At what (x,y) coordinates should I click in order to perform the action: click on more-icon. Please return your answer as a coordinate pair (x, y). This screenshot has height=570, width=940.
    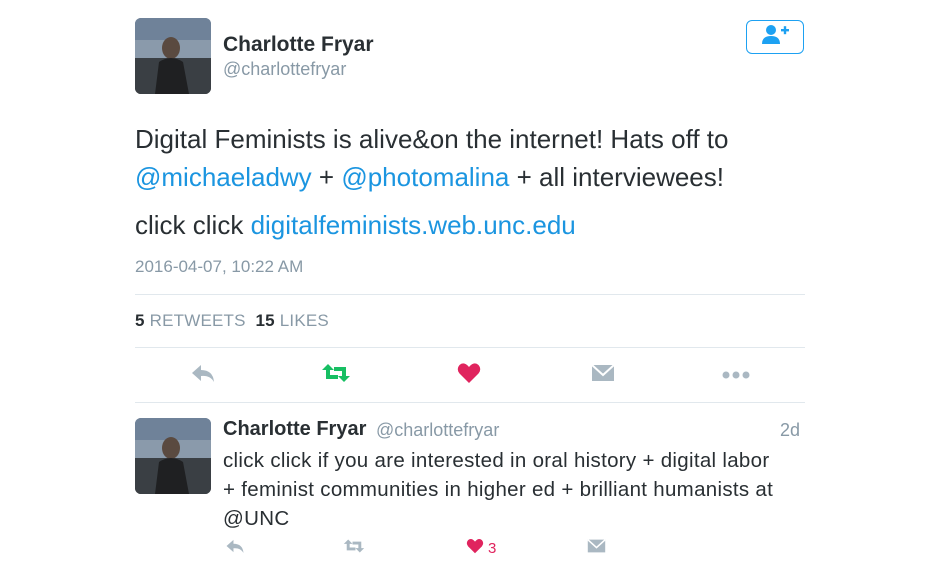
    Looking at the image, I should click on (736, 375).